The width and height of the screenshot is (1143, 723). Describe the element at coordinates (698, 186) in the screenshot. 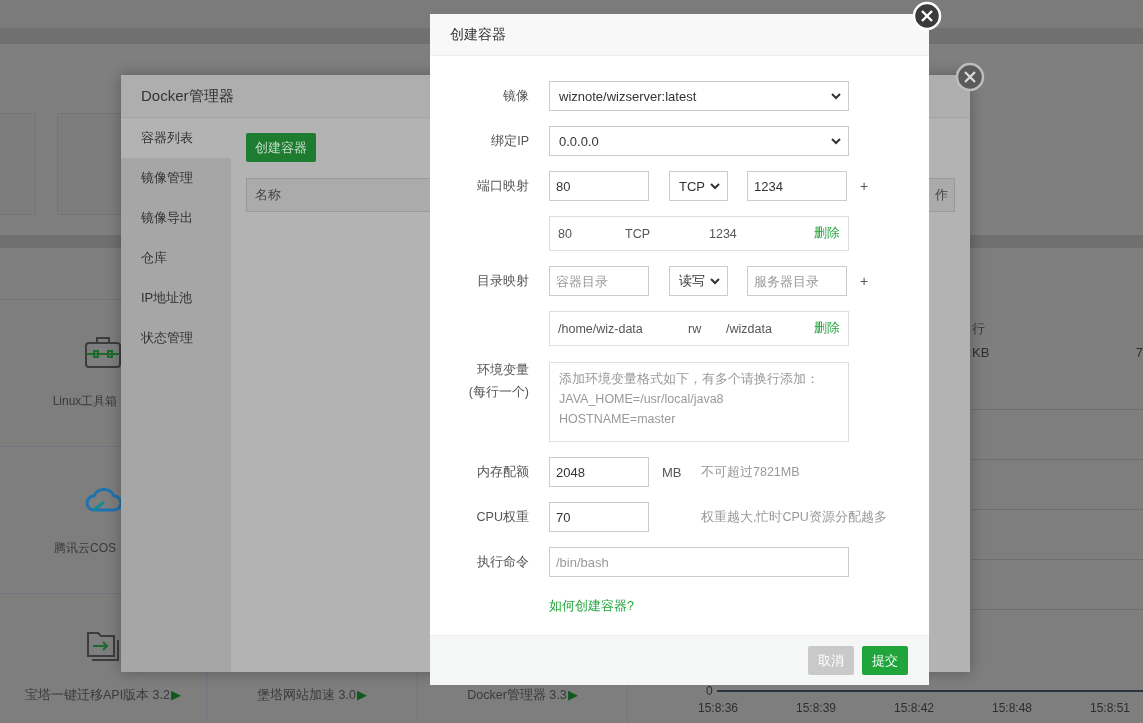

I see `protocol-select: TCP` at that location.